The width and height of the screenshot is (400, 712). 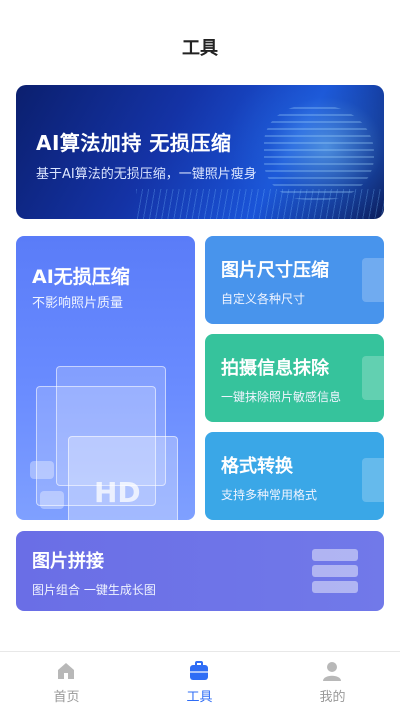 What do you see at coordinates (68, 561) in the screenshot?
I see `stitch-title: 图片拼接` at bounding box center [68, 561].